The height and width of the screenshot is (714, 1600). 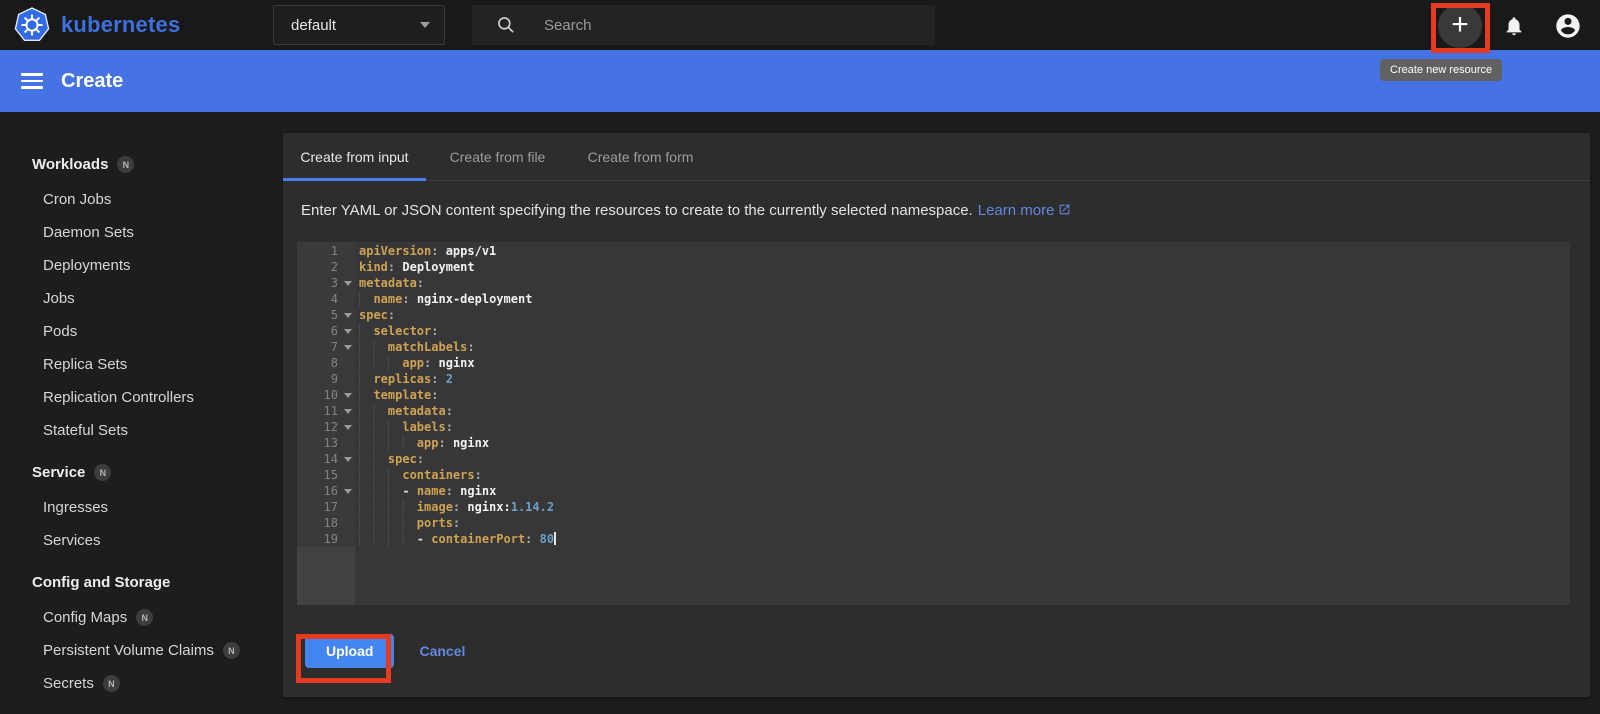 I want to click on code-line: matchLabels:, so click(x=964, y=347).